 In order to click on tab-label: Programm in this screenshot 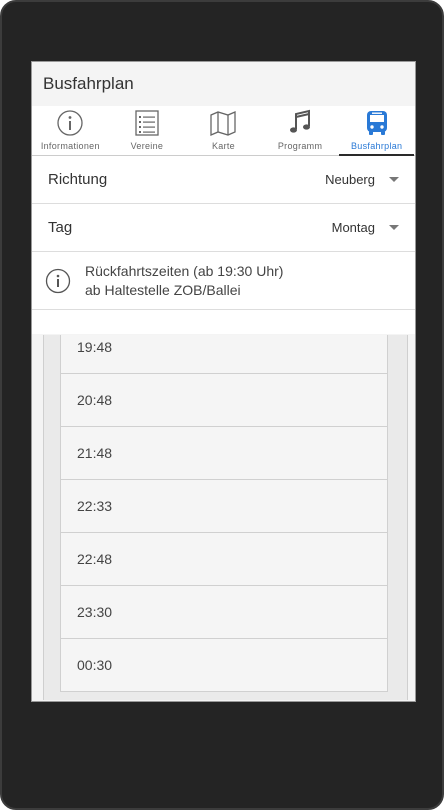, I will do `click(300, 146)`.